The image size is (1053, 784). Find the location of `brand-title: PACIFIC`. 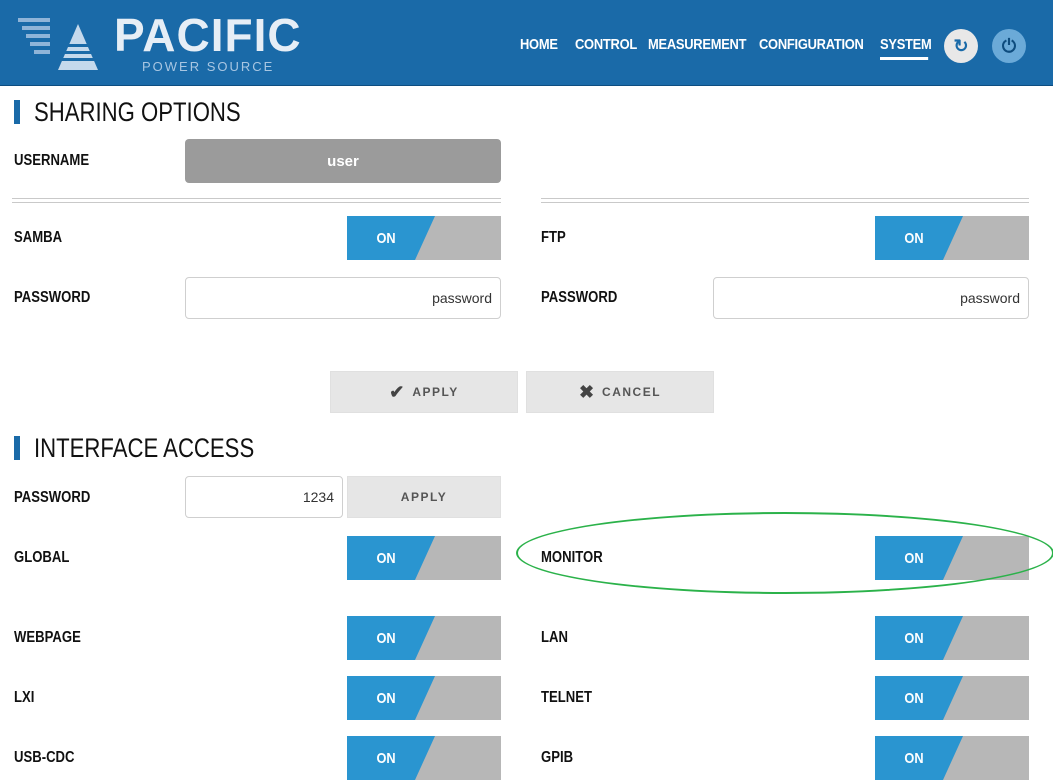

brand-title: PACIFIC is located at coordinates (208, 35).